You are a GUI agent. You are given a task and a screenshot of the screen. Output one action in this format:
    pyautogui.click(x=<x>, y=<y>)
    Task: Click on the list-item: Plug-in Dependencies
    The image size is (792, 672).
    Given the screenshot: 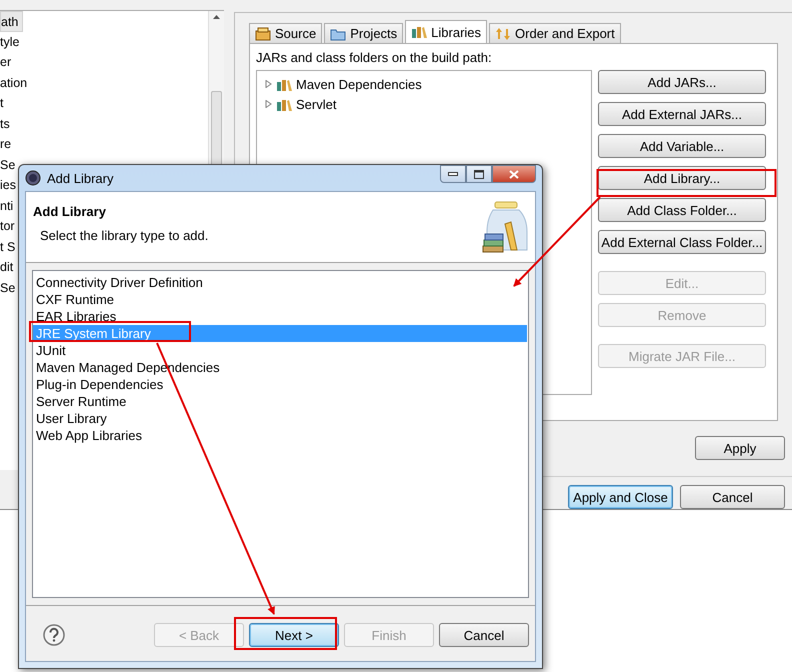 What is the action you would take?
    pyautogui.click(x=280, y=384)
    